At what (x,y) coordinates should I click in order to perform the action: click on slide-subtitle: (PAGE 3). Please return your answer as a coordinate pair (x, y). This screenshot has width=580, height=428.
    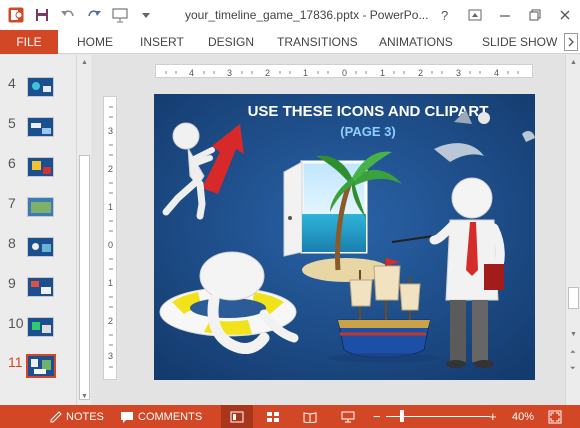
    Looking at the image, I should click on (367, 131).